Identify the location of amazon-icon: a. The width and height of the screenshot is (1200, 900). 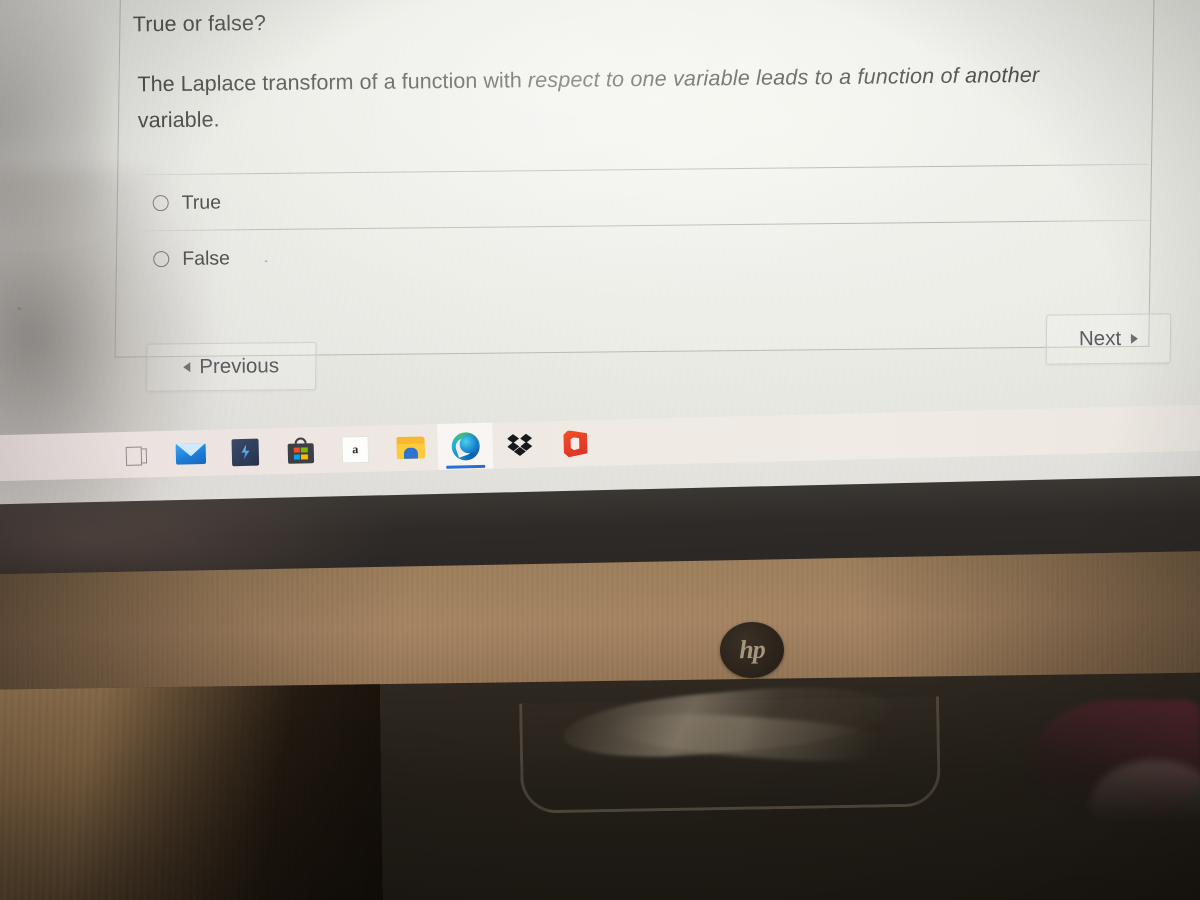
(355, 449).